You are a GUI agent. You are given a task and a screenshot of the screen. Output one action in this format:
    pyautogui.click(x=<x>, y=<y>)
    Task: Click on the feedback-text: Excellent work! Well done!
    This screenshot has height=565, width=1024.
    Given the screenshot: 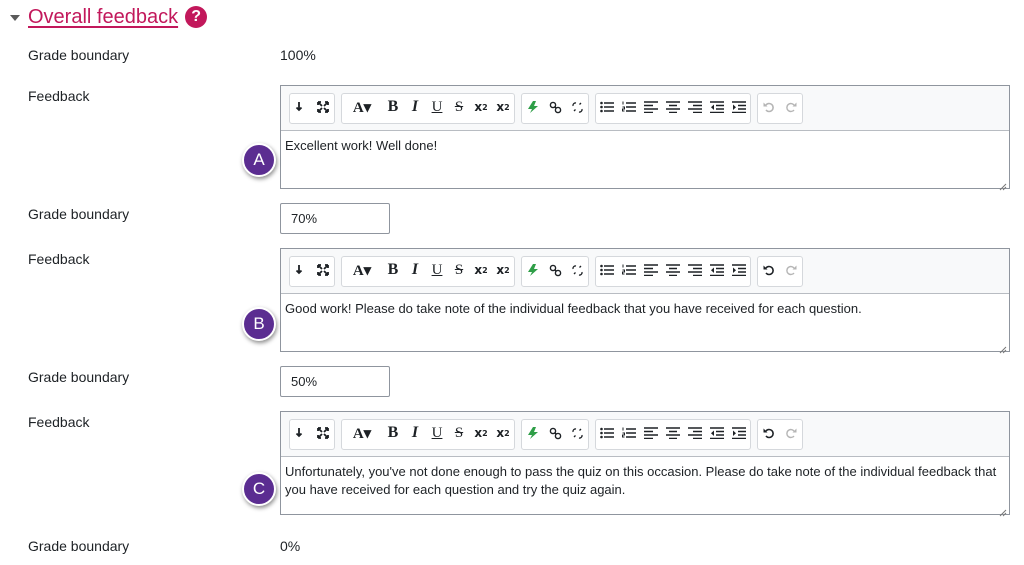 What is the action you would take?
    pyautogui.click(x=361, y=145)
    